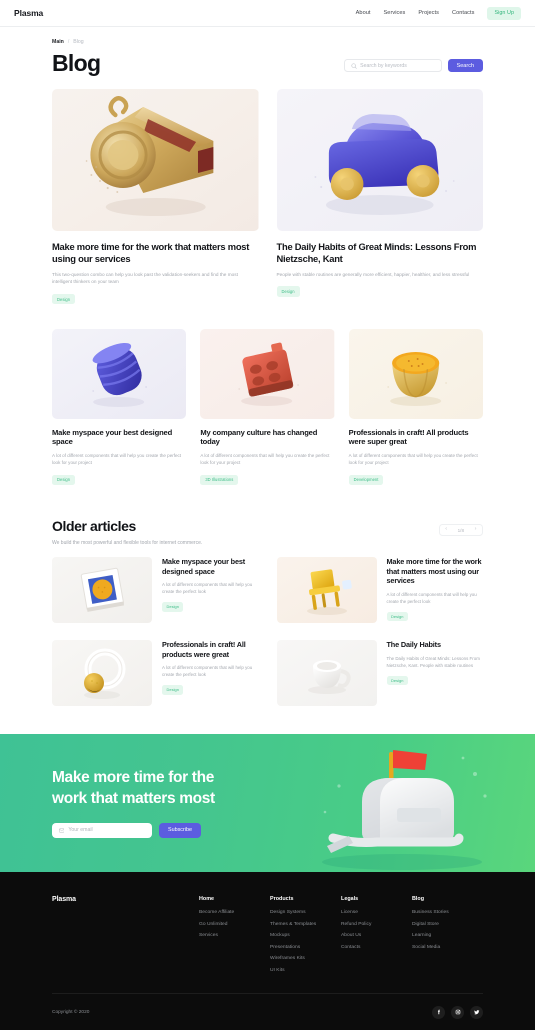 This screenshot has width=535, height=1030. I want to click on mailbox-illustration, so click(404, 810).